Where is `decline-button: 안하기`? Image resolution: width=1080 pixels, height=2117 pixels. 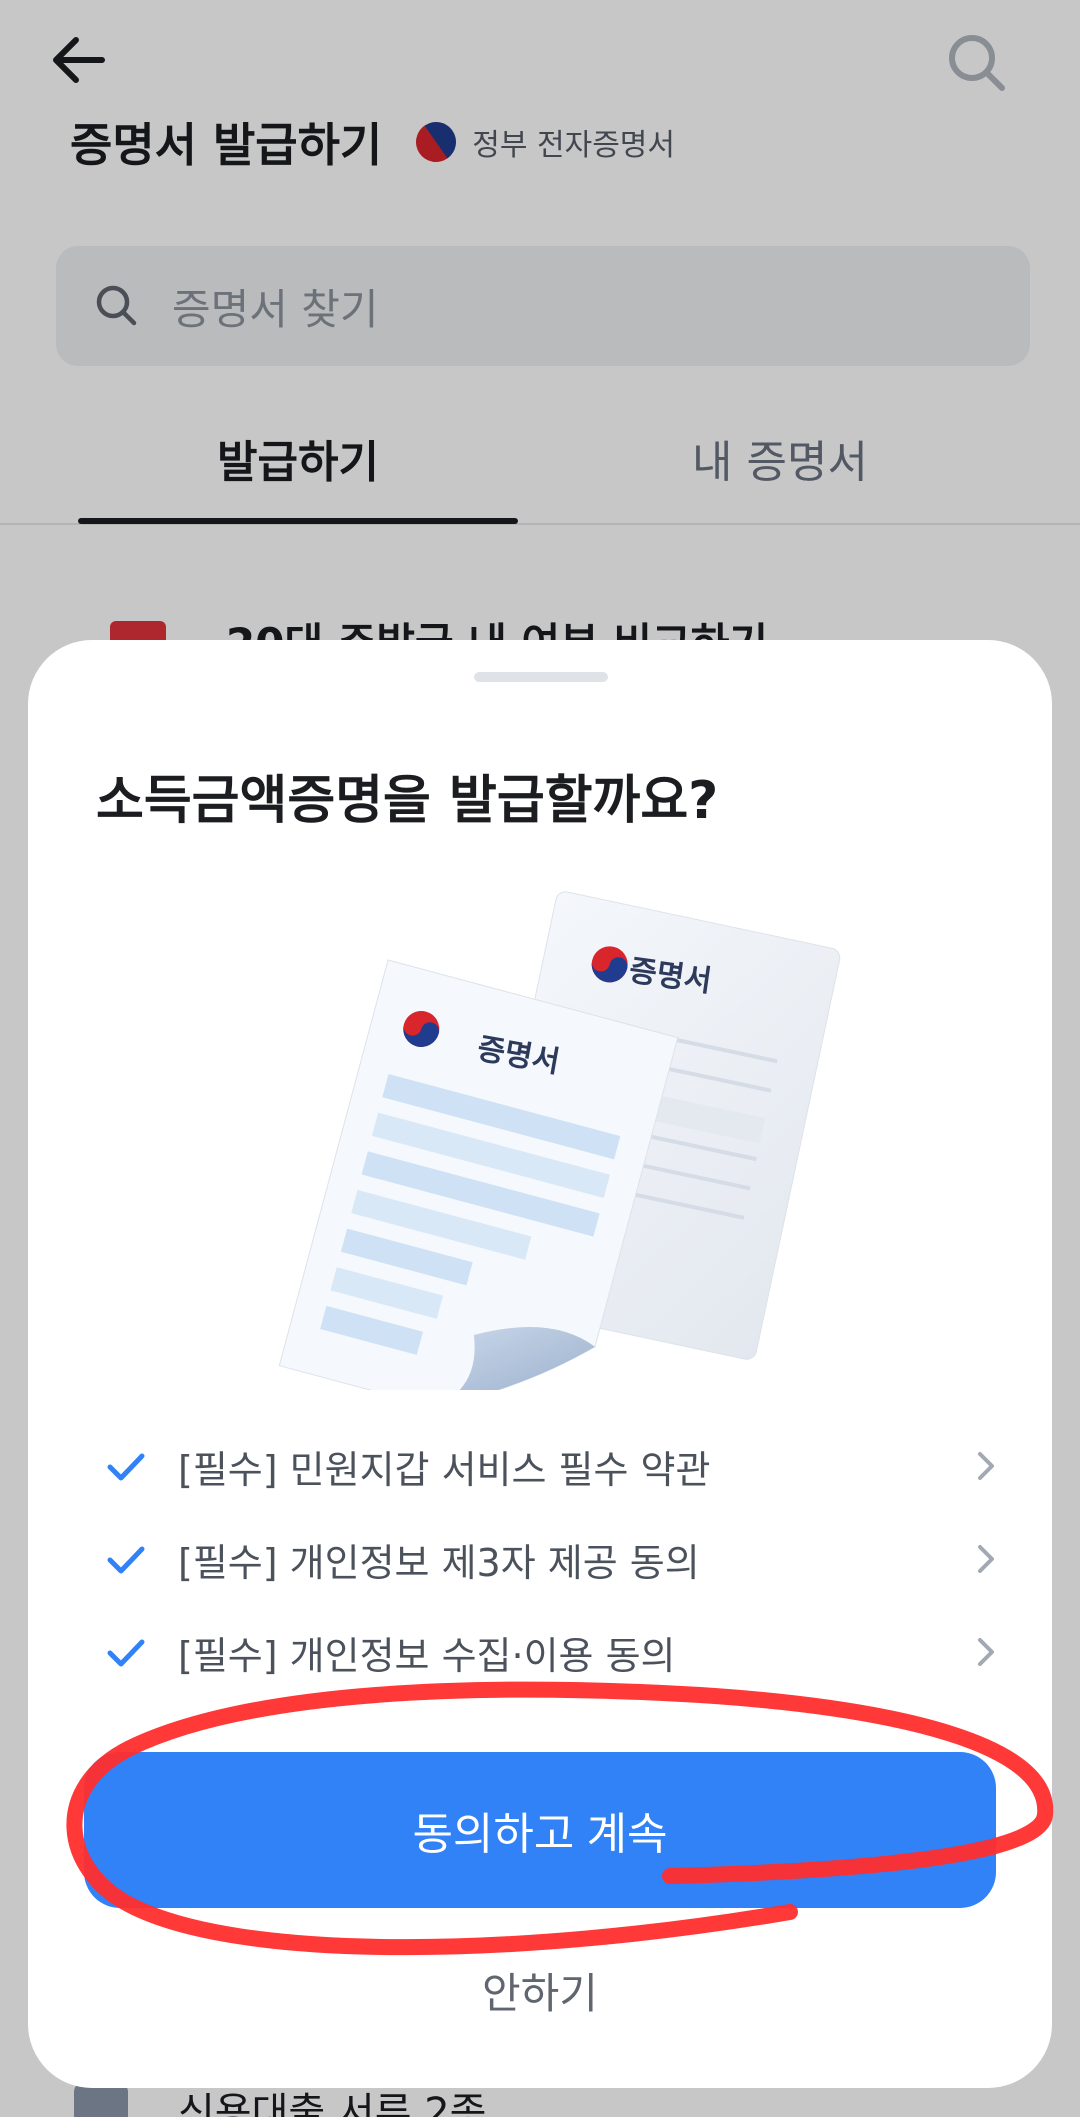 decline-button: 안하기 is located at coordinates (540, 1990).